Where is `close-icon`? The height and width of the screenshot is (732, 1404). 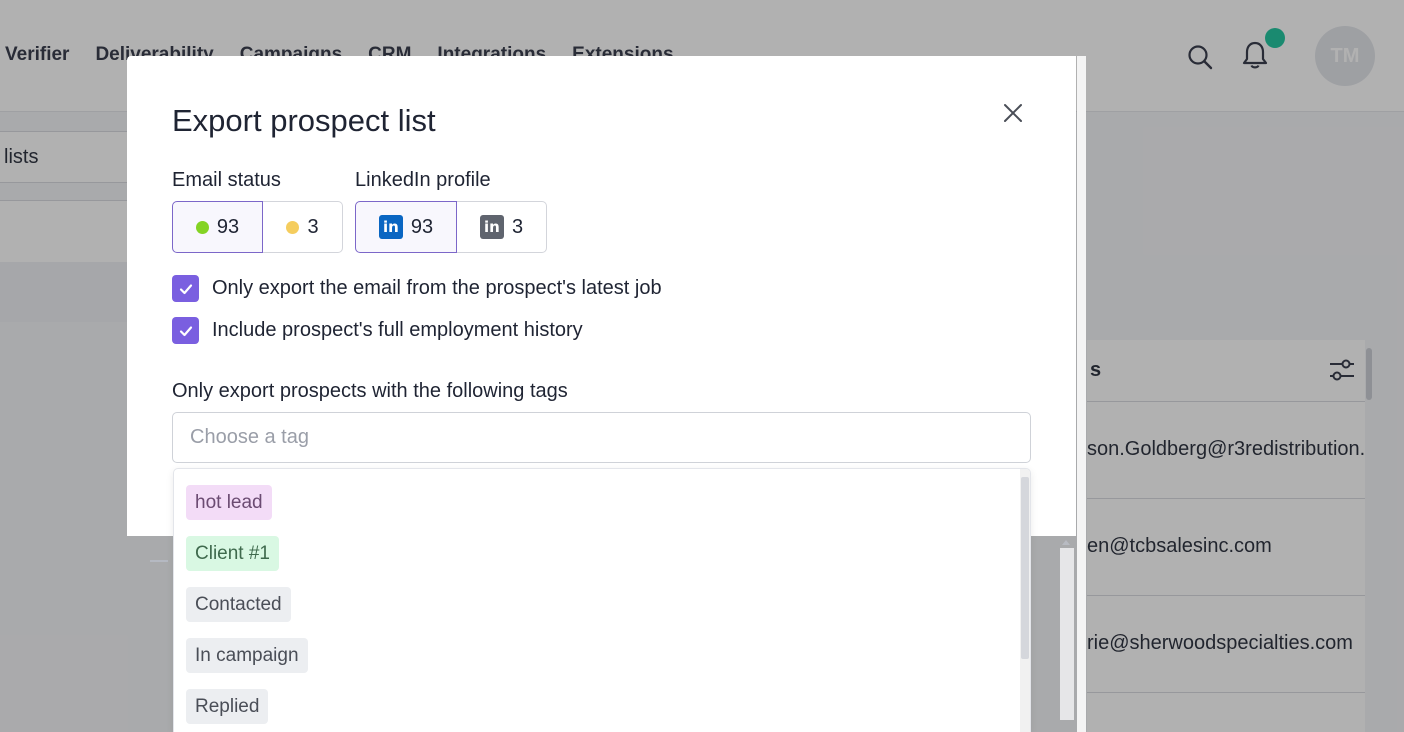
close-icon is located at coordinates (1013, 113).